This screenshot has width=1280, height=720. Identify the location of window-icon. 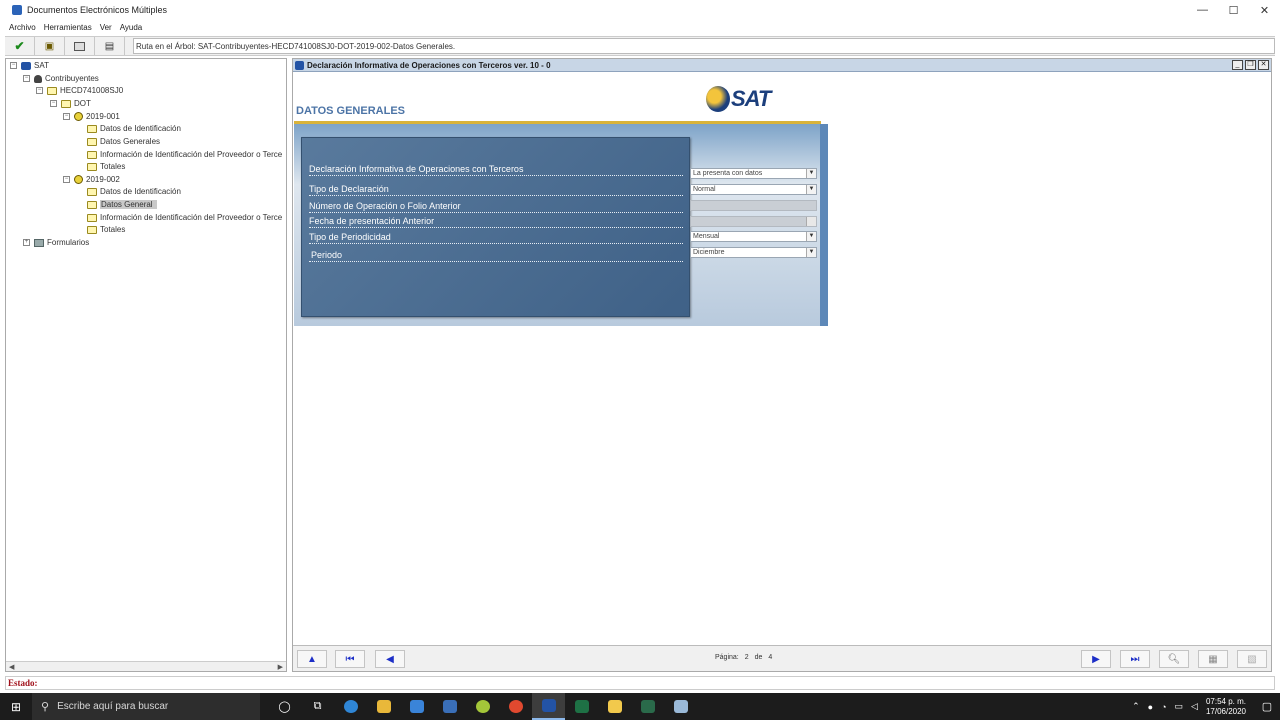
(299, 65).